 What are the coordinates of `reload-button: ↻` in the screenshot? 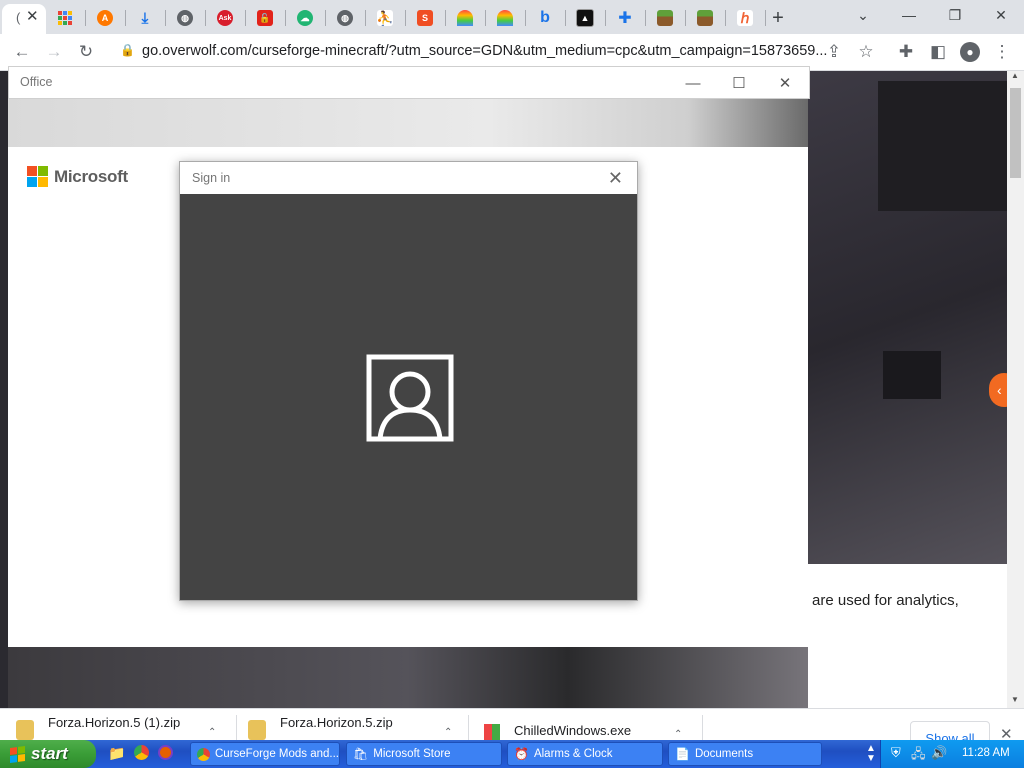 It's located at (86, 52).